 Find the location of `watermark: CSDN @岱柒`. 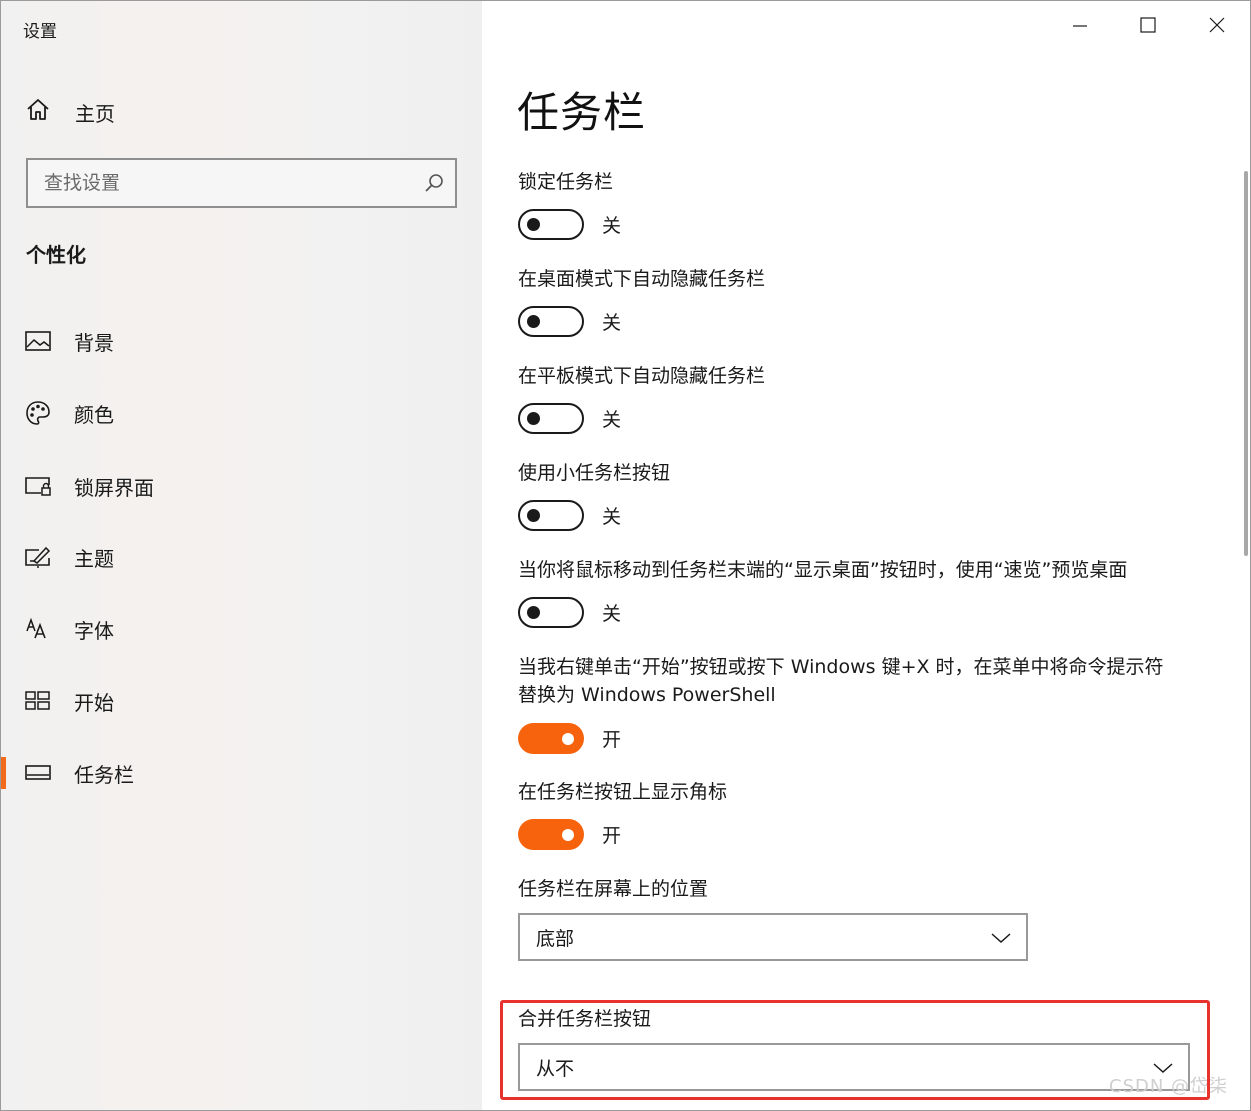

watermark: CSDN @岱柒 is located at coordinates (1169, 1086).